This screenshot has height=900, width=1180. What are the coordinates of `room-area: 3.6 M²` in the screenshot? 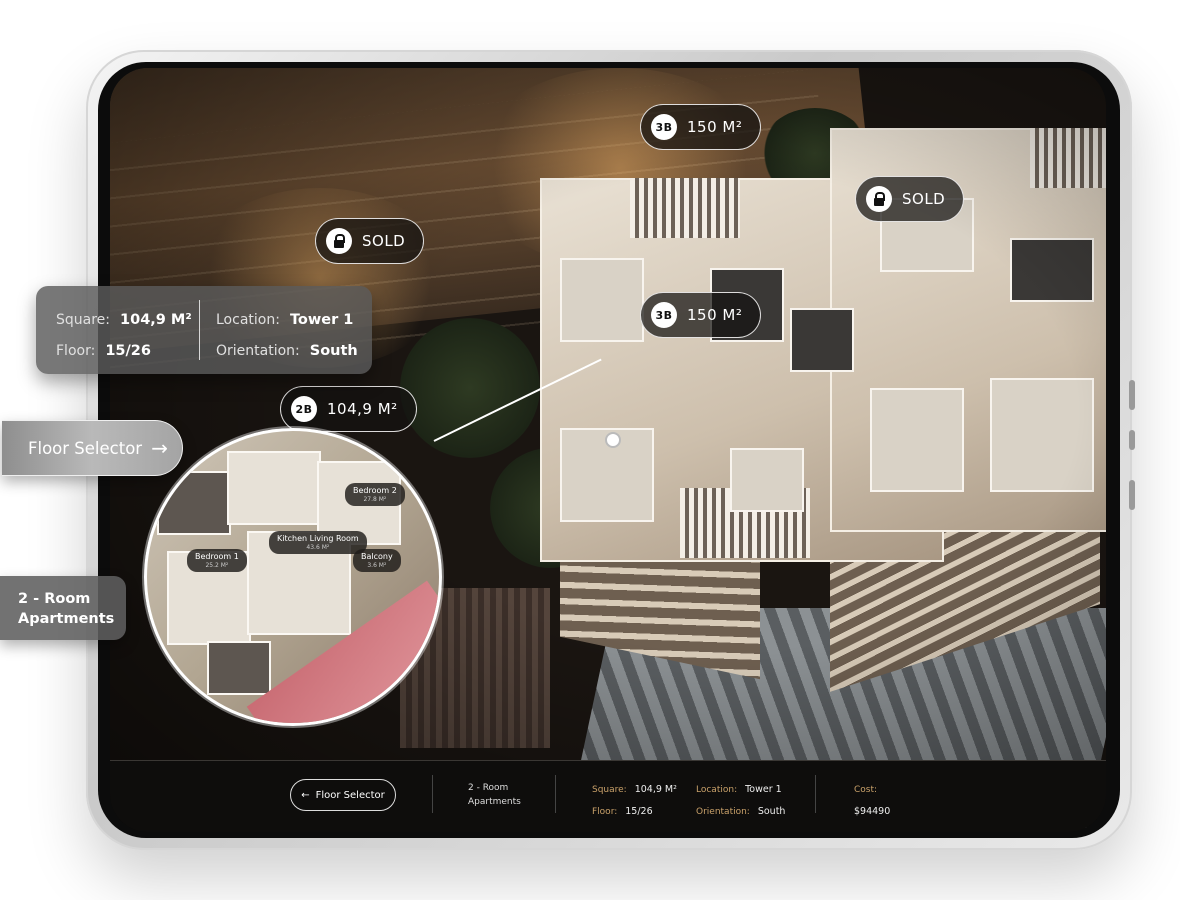 It's located at (377, 565).